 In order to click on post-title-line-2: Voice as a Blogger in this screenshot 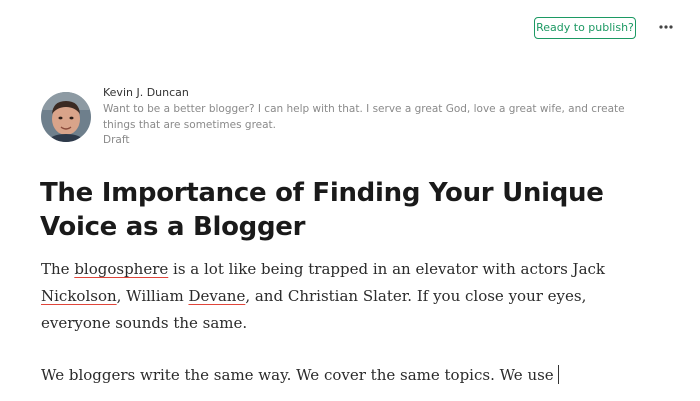, I will do `click(173, 227)`.